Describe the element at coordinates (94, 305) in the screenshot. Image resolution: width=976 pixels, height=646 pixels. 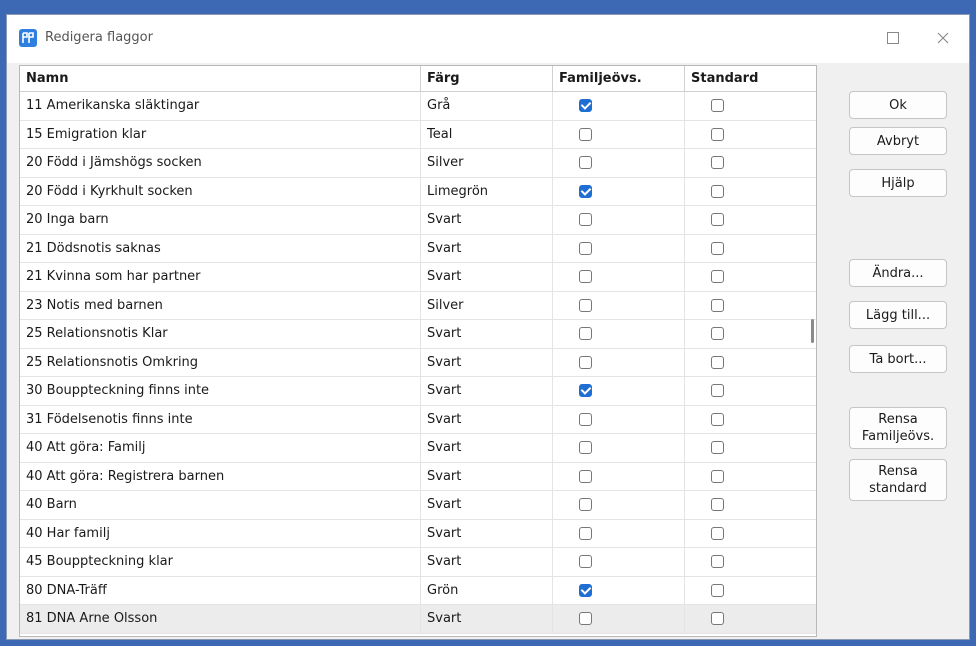
I see `row-name: 23 Notis med barnen` at that location.